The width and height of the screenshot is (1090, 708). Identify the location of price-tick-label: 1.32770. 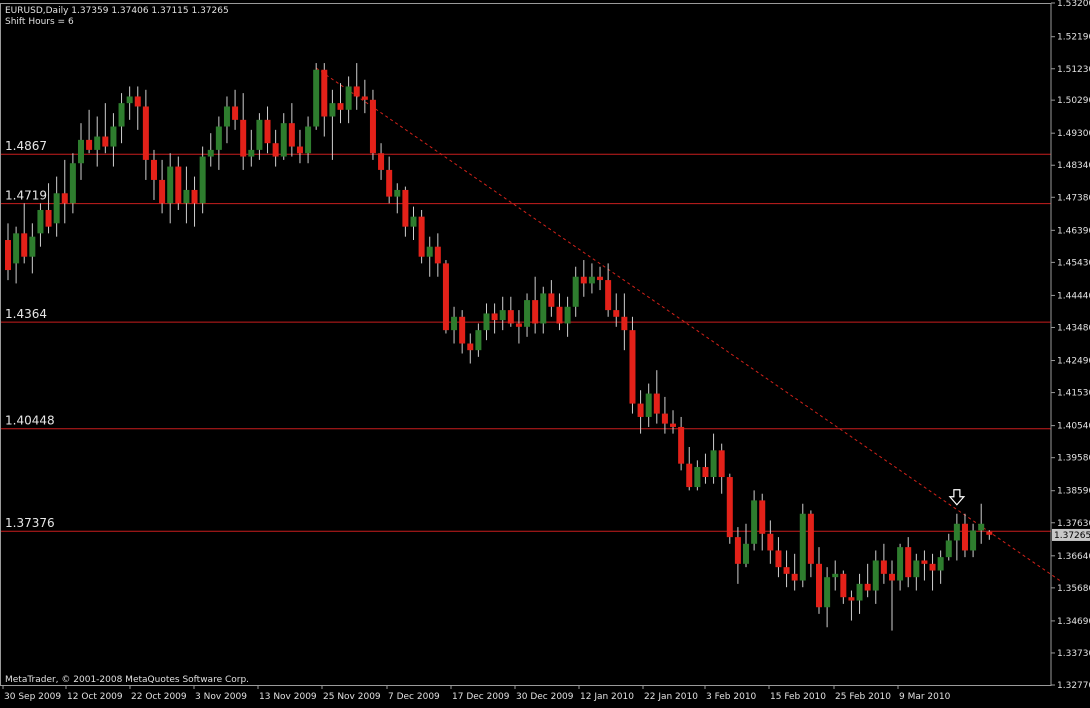
(1073, 686).